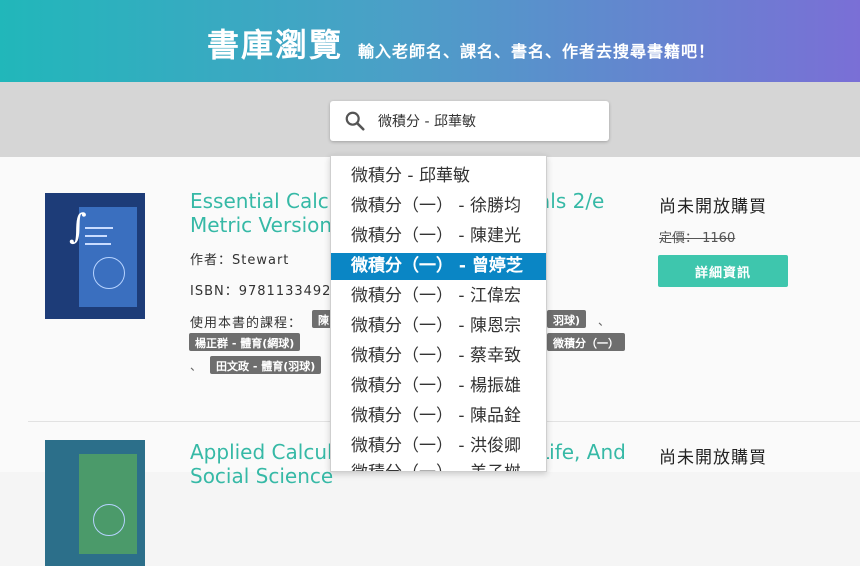 This screenshot has height=566, width=860. I want to click on book-price: 定價： 1160, so click(697, 238).